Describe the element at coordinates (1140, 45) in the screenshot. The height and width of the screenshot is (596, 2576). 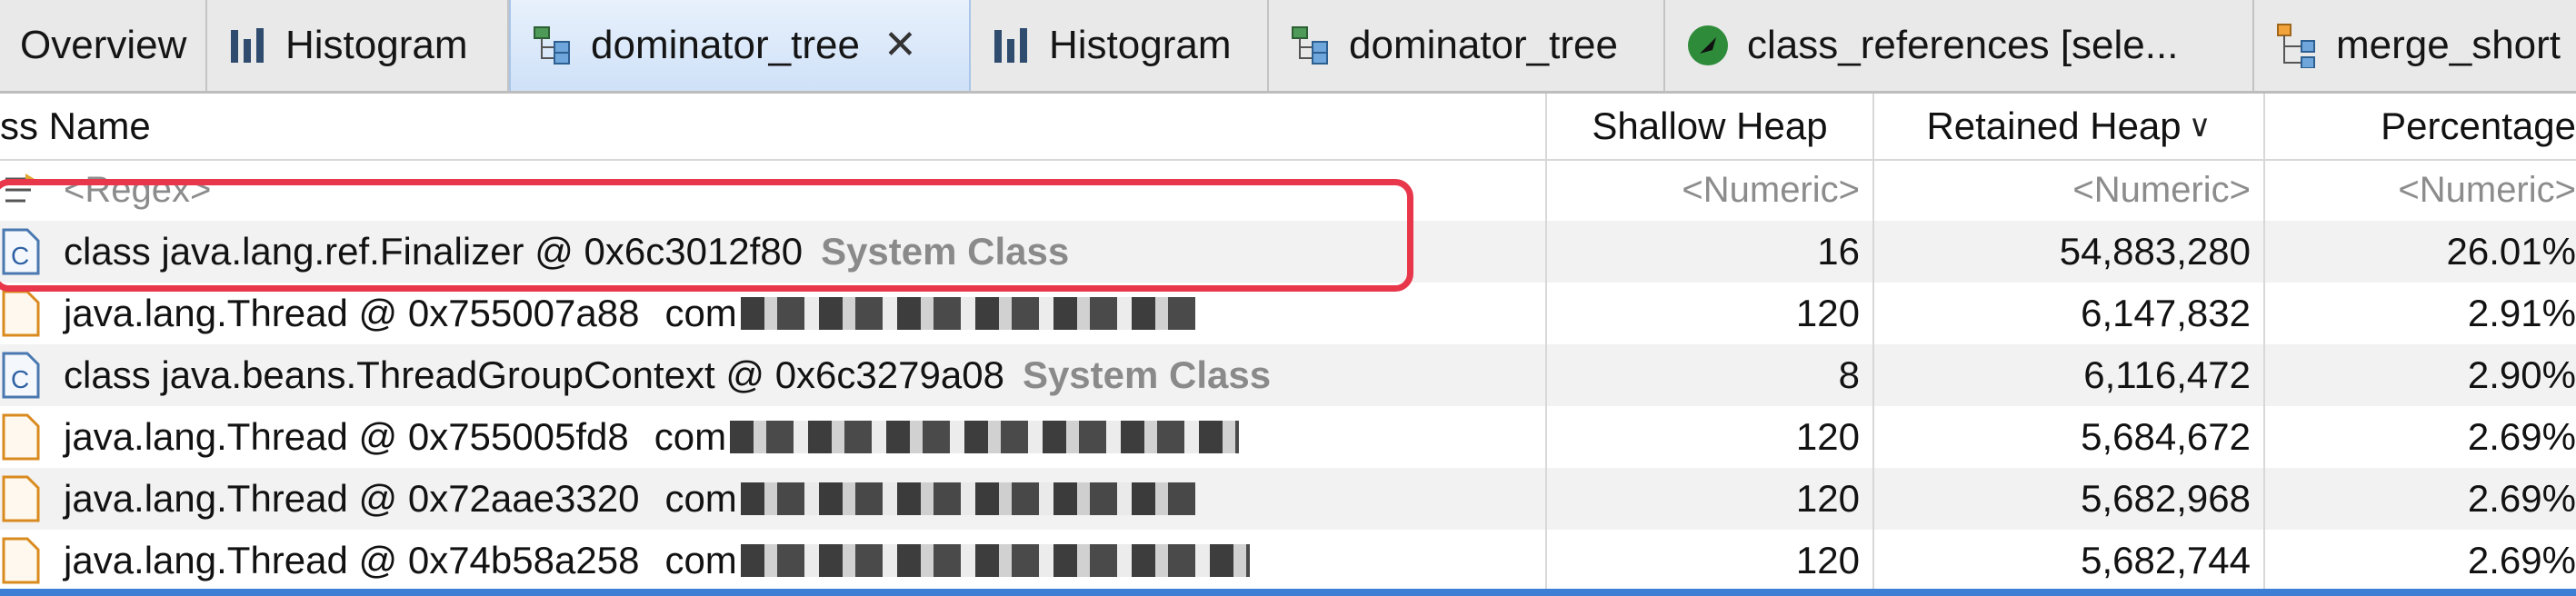
I see `tab-histogram-2-label: Histogram` at that location.